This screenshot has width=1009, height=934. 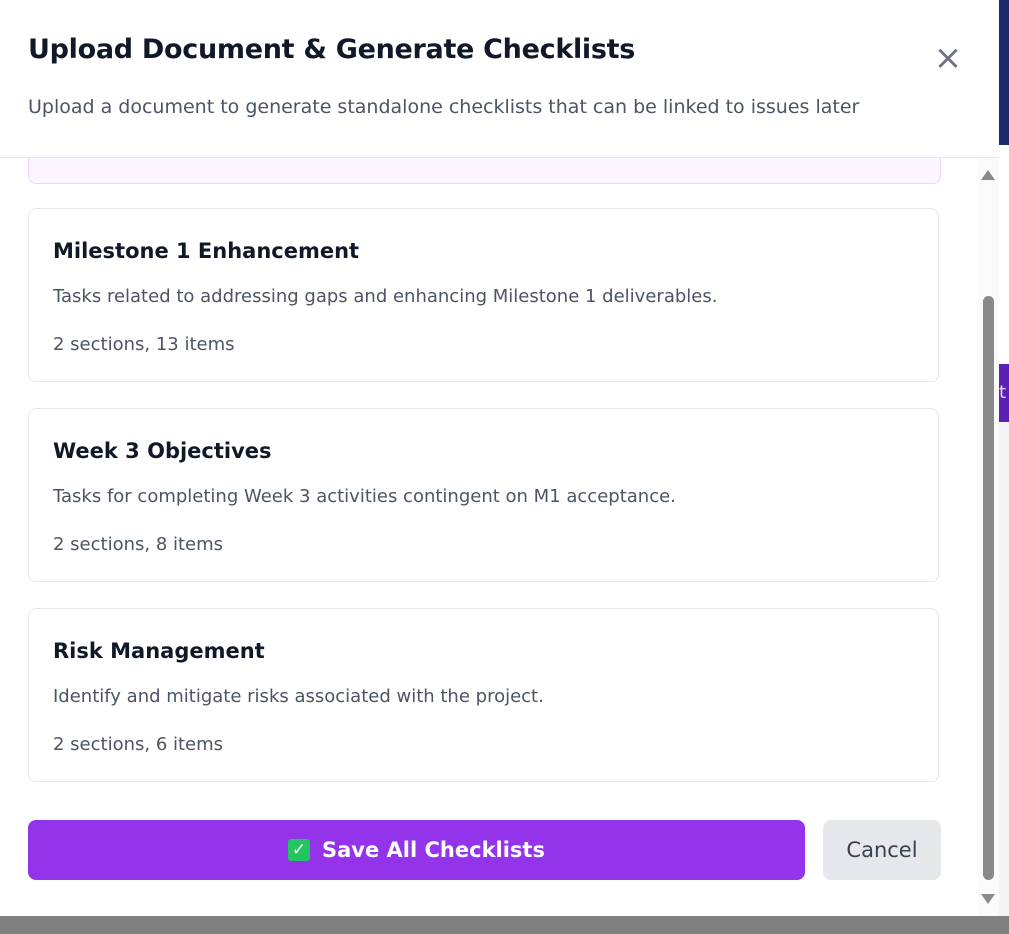 What do you see at coordinates (1004, 72) in the screenshot?
I see `background-header` at bounding box center [1004, 72].